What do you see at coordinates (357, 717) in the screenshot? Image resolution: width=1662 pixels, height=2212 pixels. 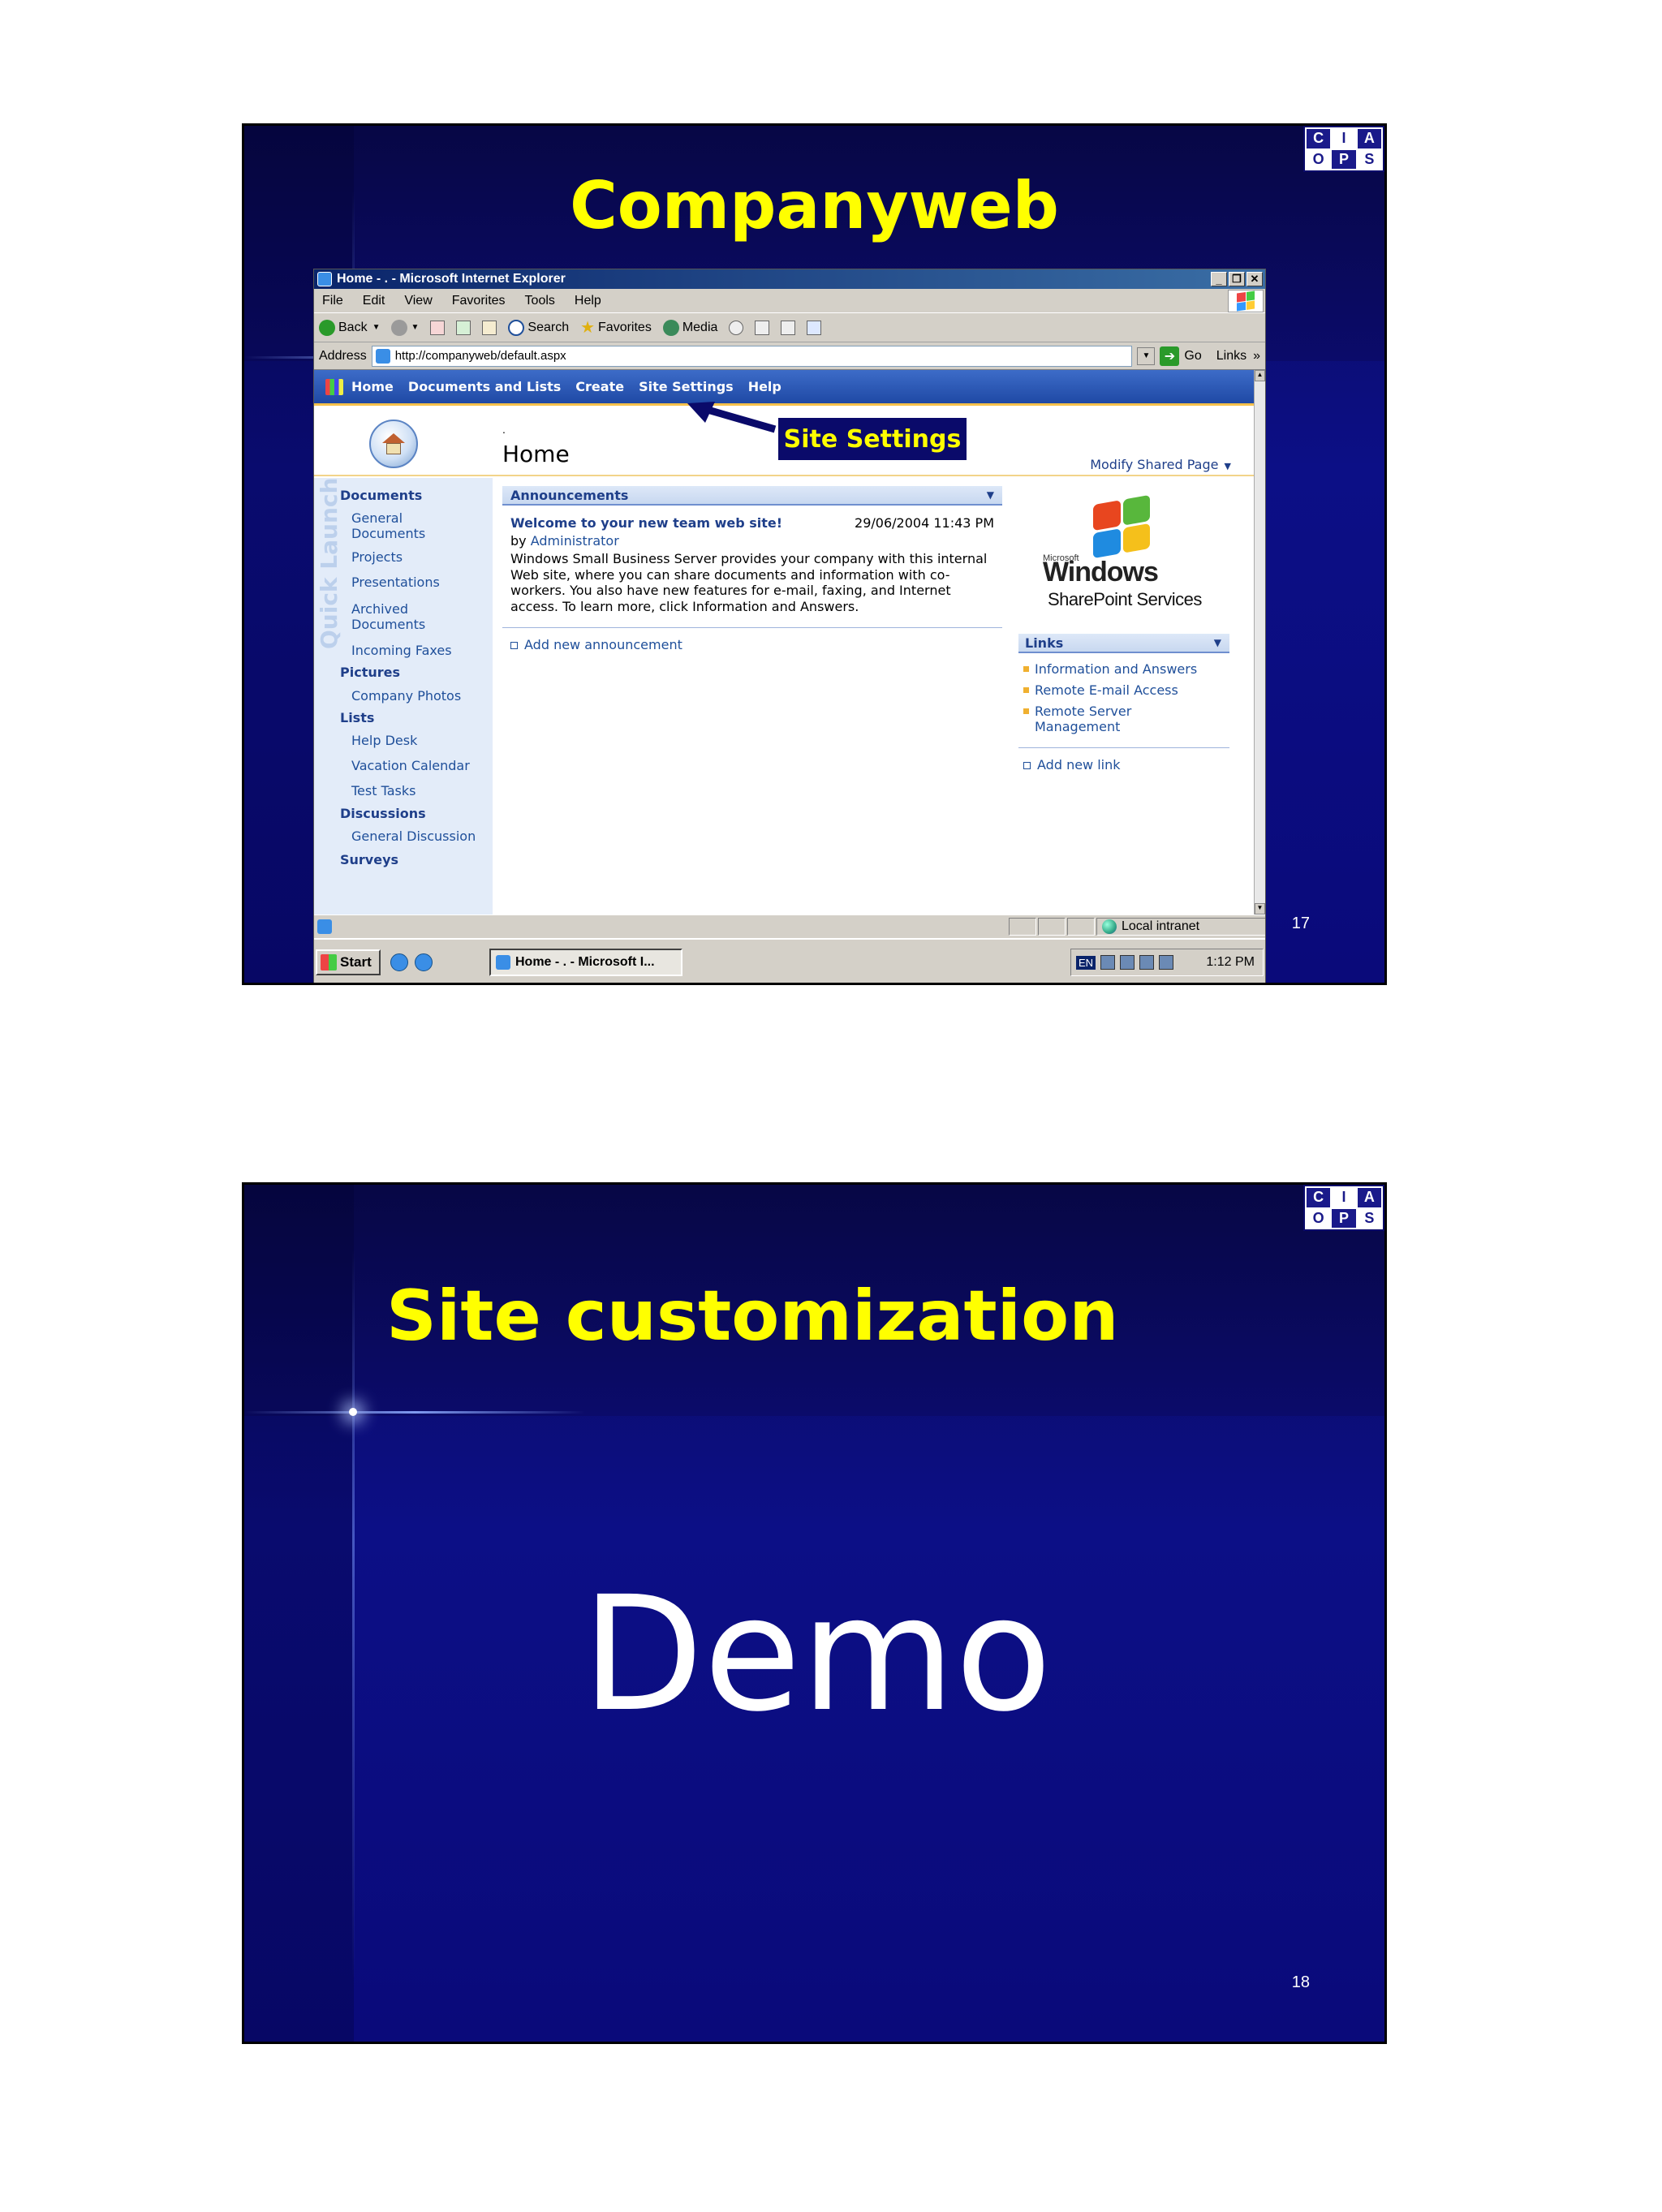 I see `ql-lists: Lists` at bounding box center [357, 717].